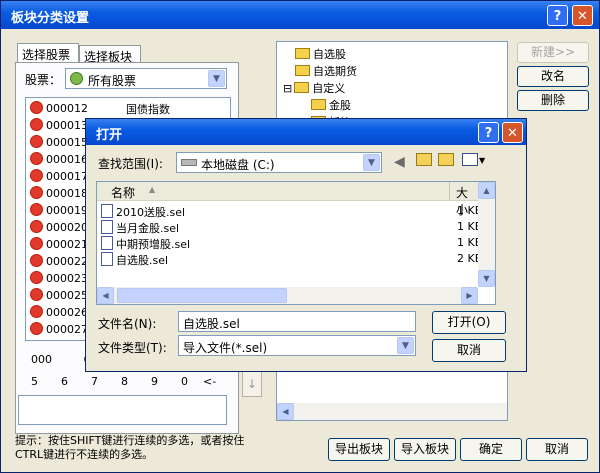  What do you see at coordinates (300, 15) in the screenshot?
I see `window-title-bar: 板块分类设置 ? ✕` at bounding box center [300, 15].